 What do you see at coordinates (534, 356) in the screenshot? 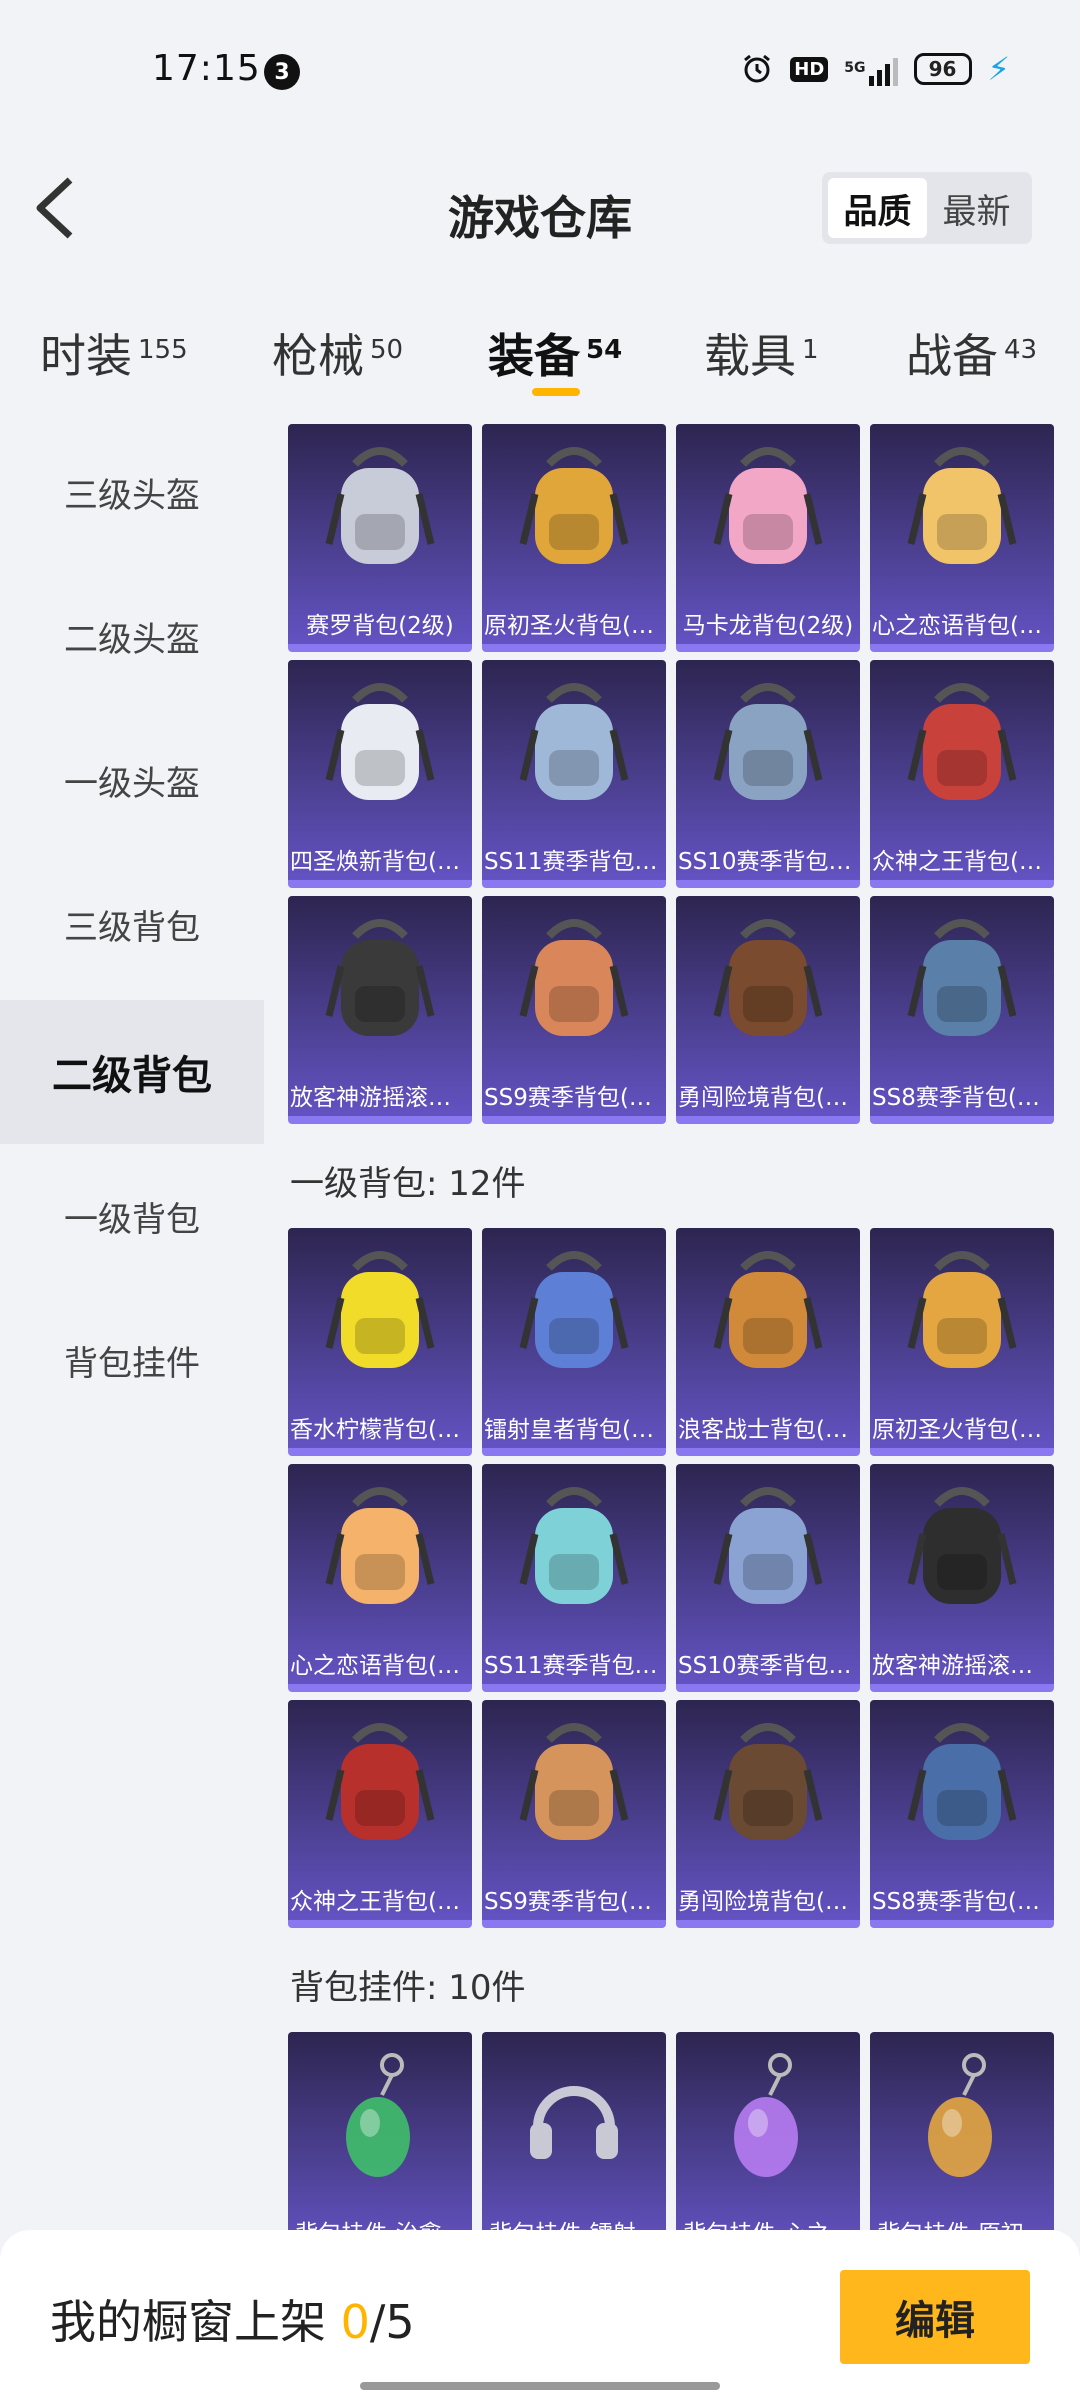
I see `tab-label: 装备` at bounding box center [534, 356].